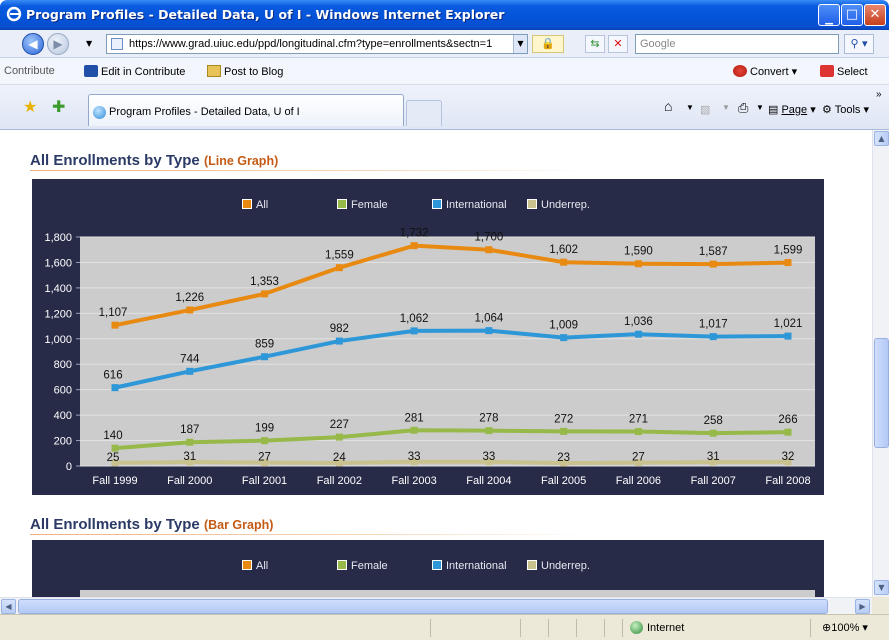  I want to click on data-label: 258, so click(713, 421).